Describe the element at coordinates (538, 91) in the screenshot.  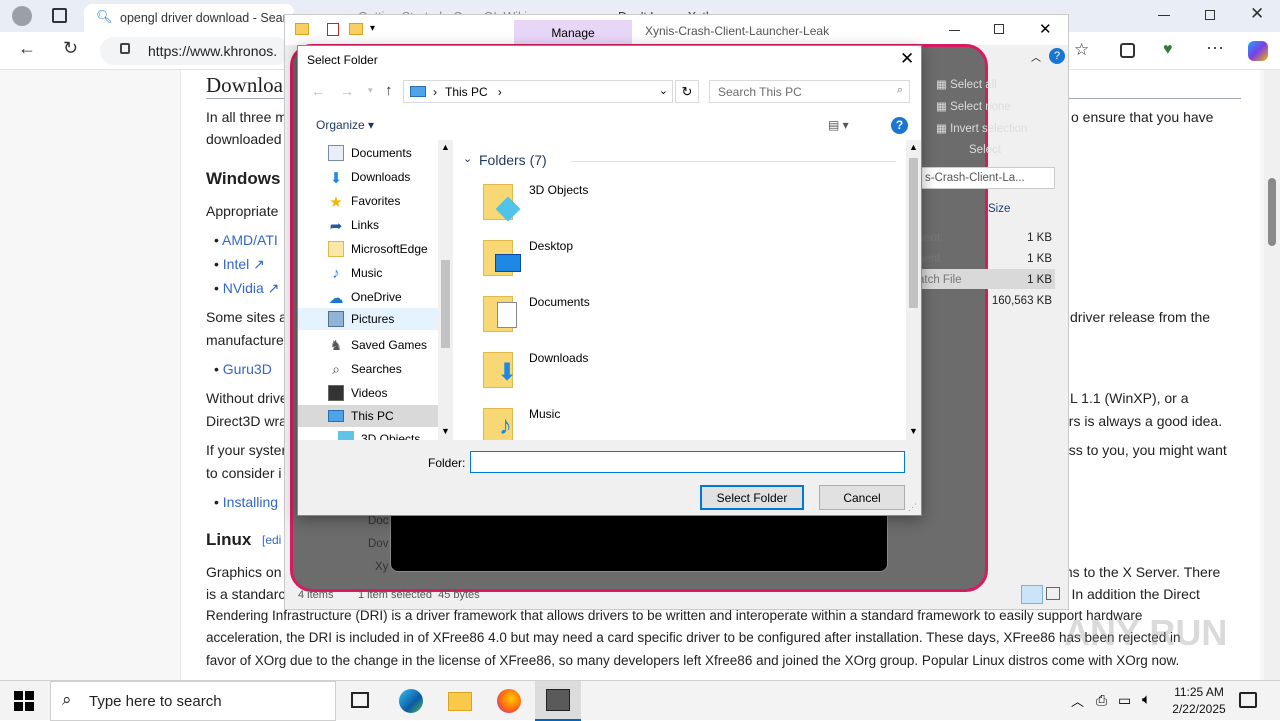
I see `address-bar: › This PC › ⌄` at that location.